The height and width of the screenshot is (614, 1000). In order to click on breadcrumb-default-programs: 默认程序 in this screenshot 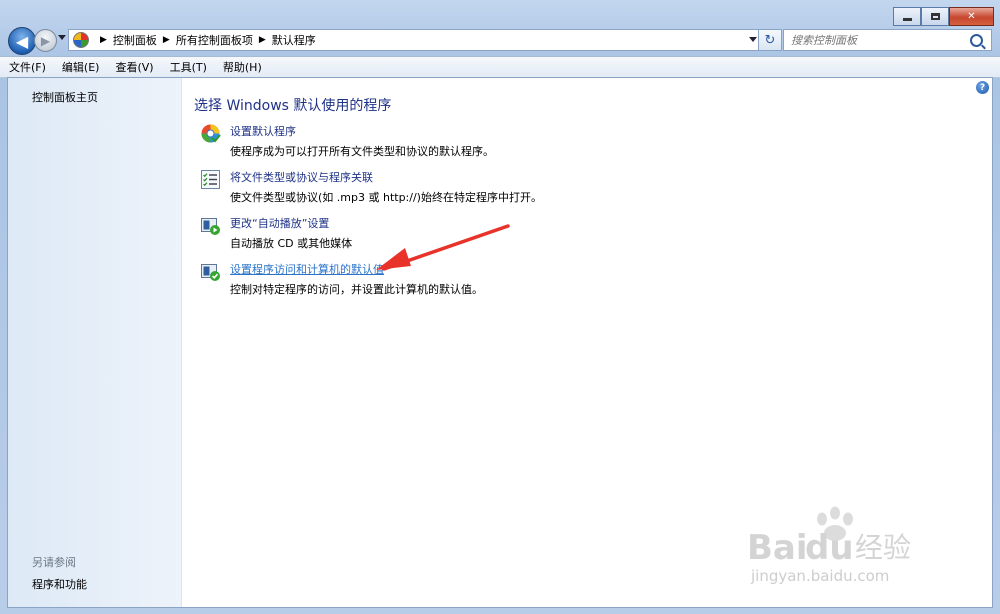, I will do `click(294, 40)`.